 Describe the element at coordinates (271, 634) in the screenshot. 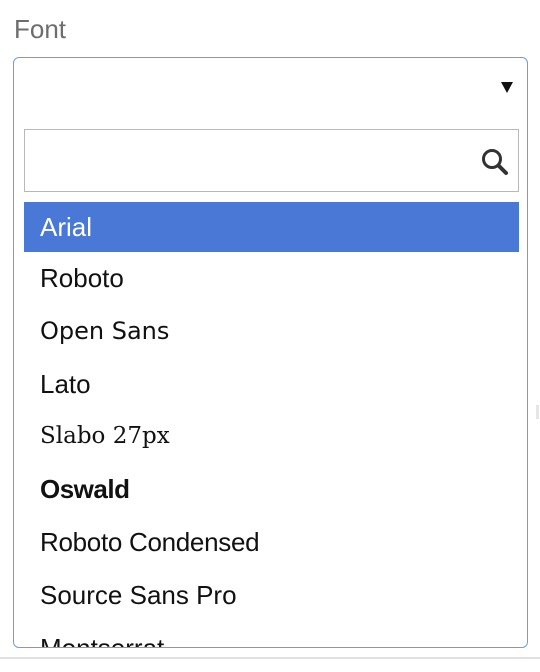

I see `font-option-montserrat: Montserrat` at that location.